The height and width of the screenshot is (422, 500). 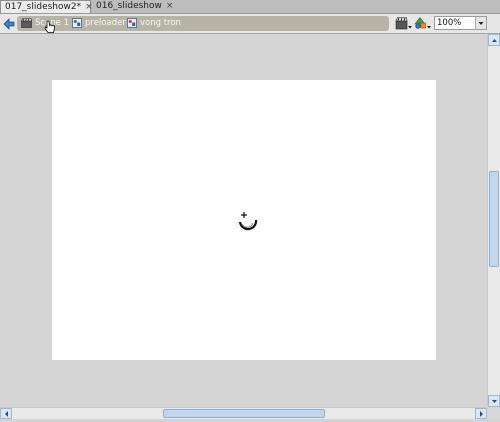 I want to click on horizontal-scrollbar, so click(x=243, y=413).